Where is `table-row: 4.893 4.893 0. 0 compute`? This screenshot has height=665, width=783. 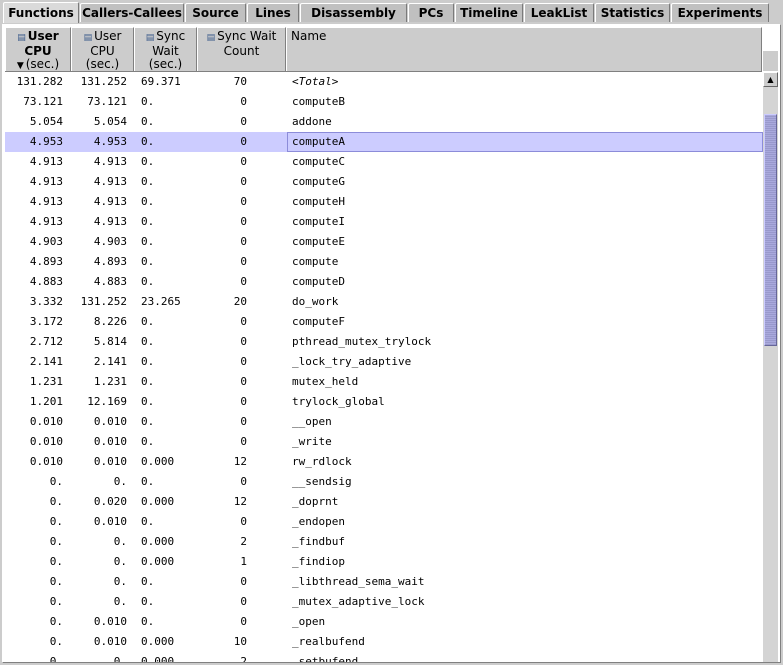 table-row: 4.893 4.893 0. 0 compute is located at coordinates (384, 262).